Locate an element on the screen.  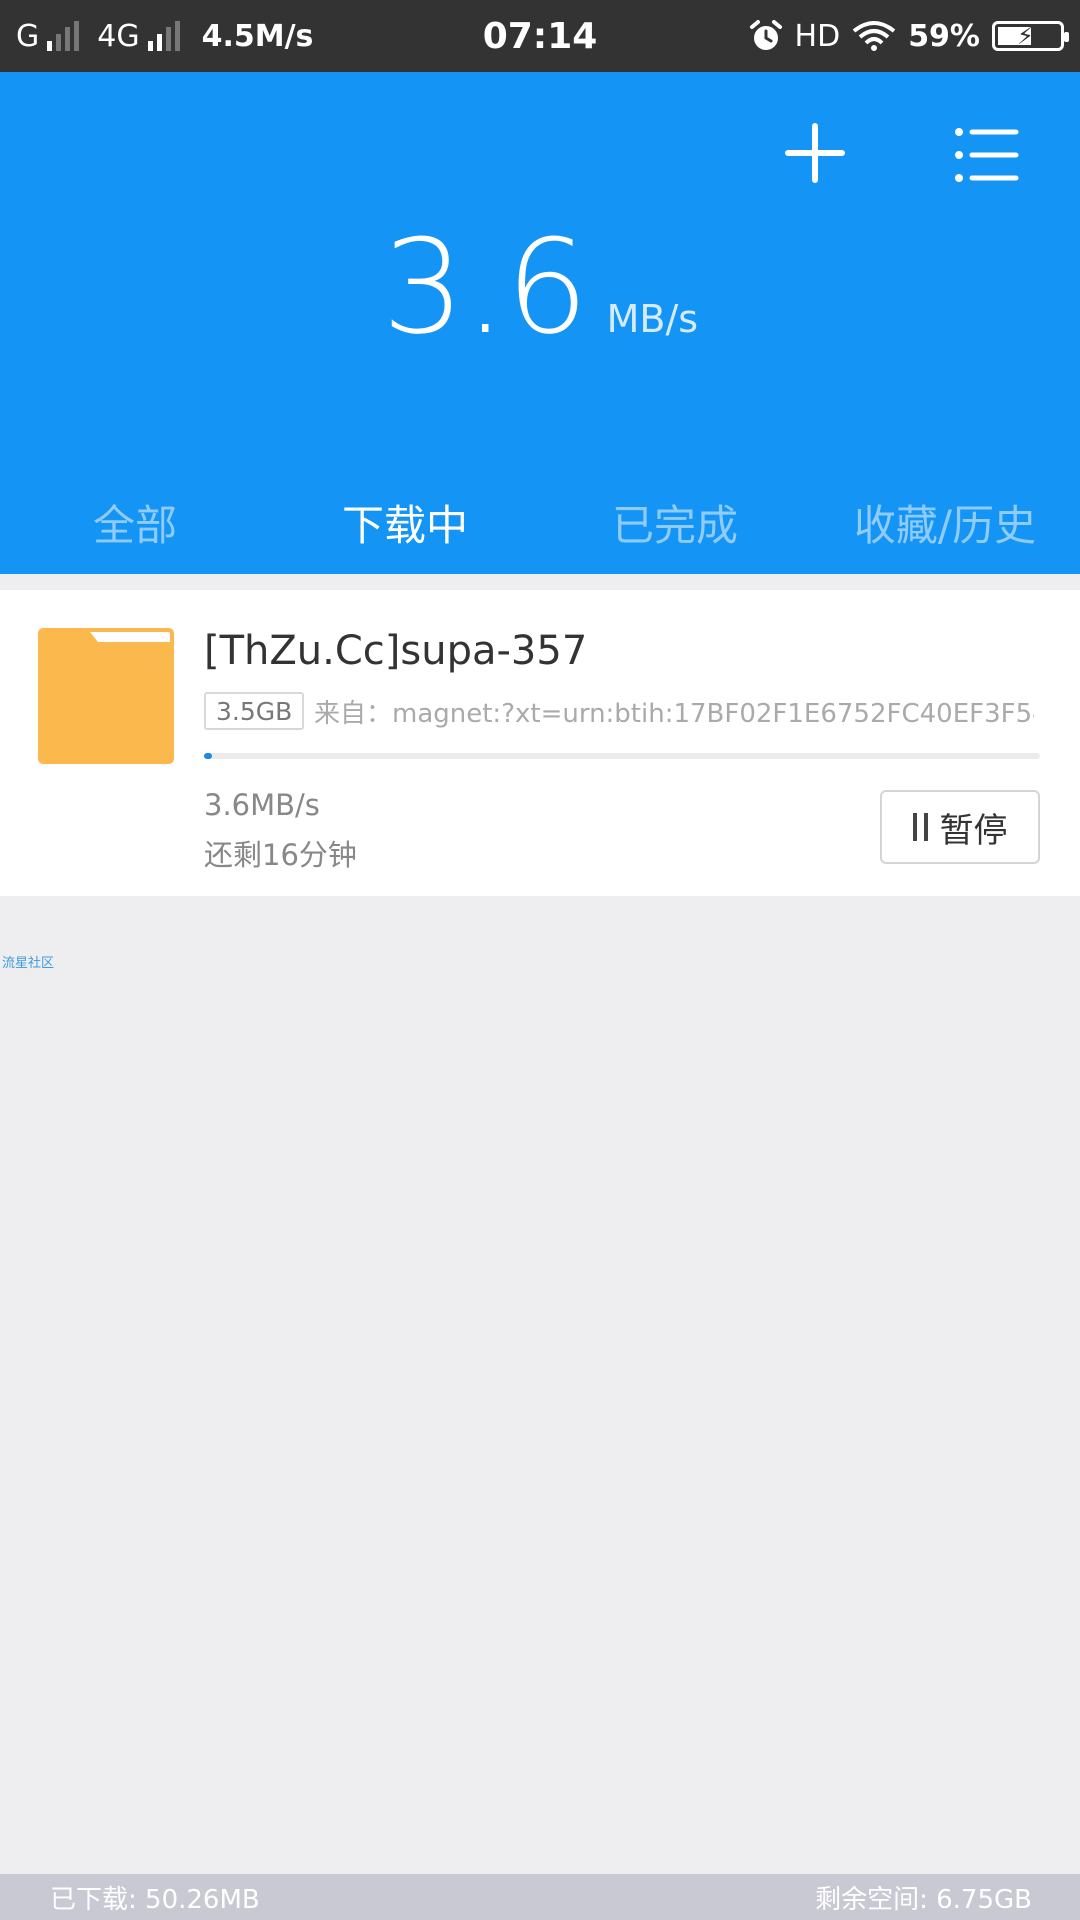
plus-icon is located at coordinates (815, 153).